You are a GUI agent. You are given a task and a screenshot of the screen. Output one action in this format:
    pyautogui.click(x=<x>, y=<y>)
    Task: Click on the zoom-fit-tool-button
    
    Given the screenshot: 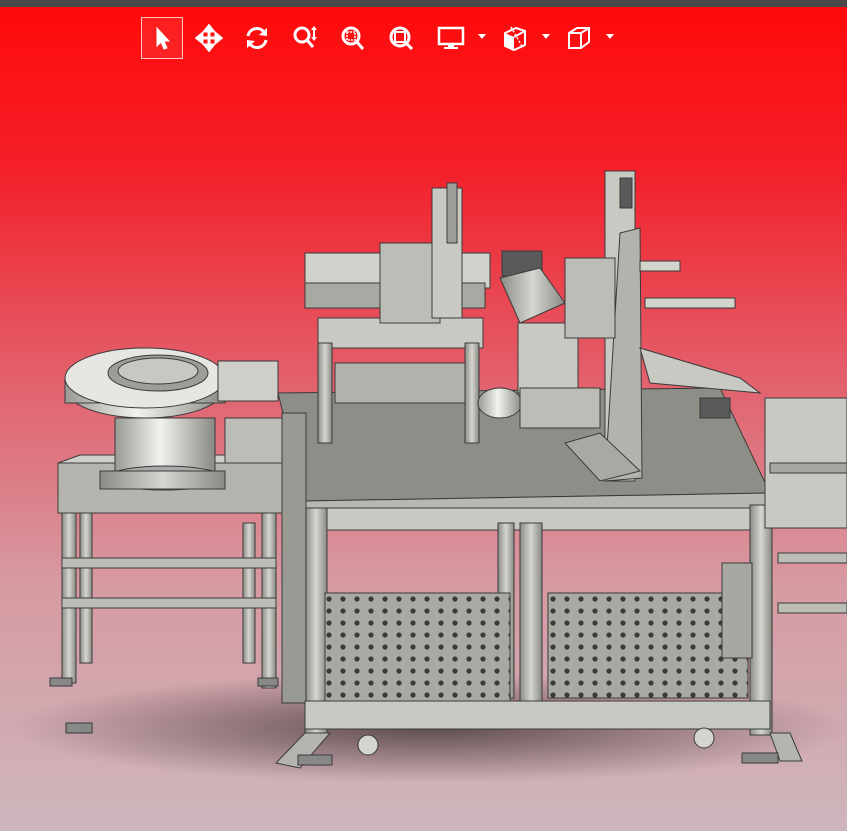 What is the action you would take?
    pyautogui.click(x=401, y=38)
    